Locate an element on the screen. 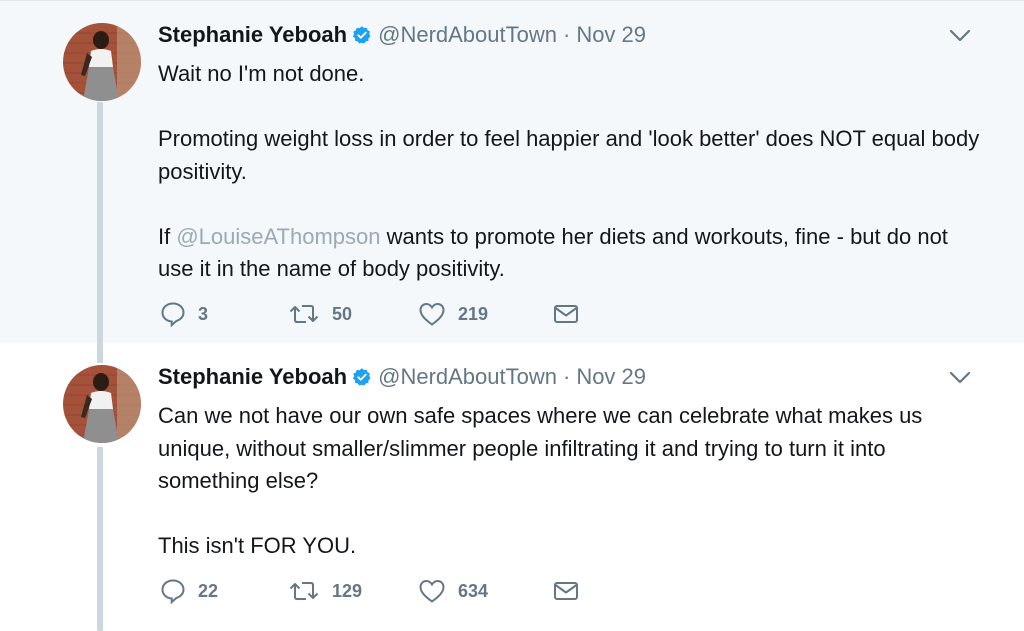 This screenshot has width=1024, height=631. tweet-actions: 22 129 634 is located at coordinates (370, 591).